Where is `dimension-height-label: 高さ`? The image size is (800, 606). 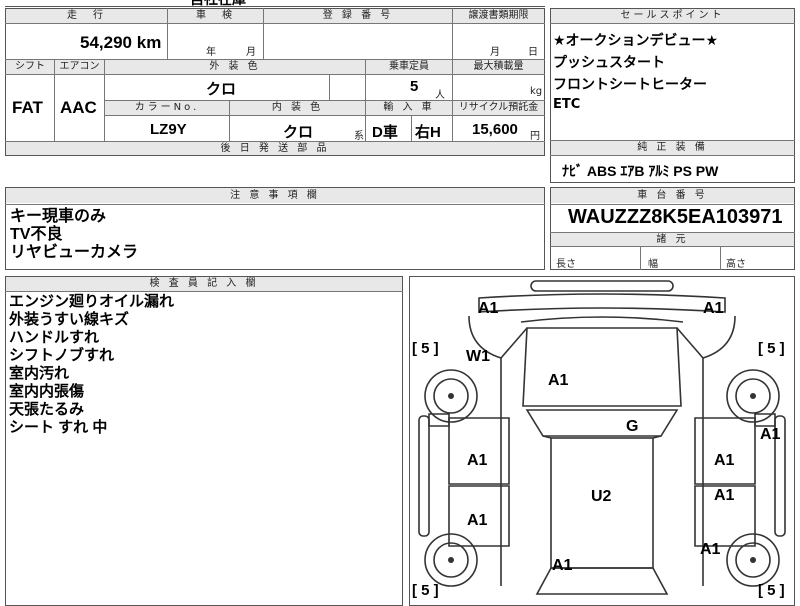 dimension-height-label: 高さ is located at coordinates (736, 264).